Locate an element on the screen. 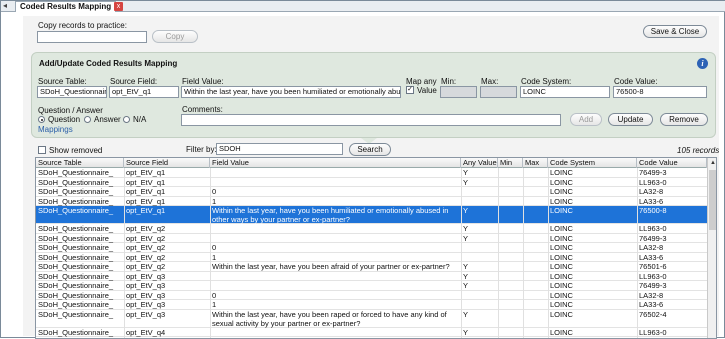 The height and width of the screenshot is (339, 725). scroll-up-icon: ▲ is located at coordinates (712, 163).